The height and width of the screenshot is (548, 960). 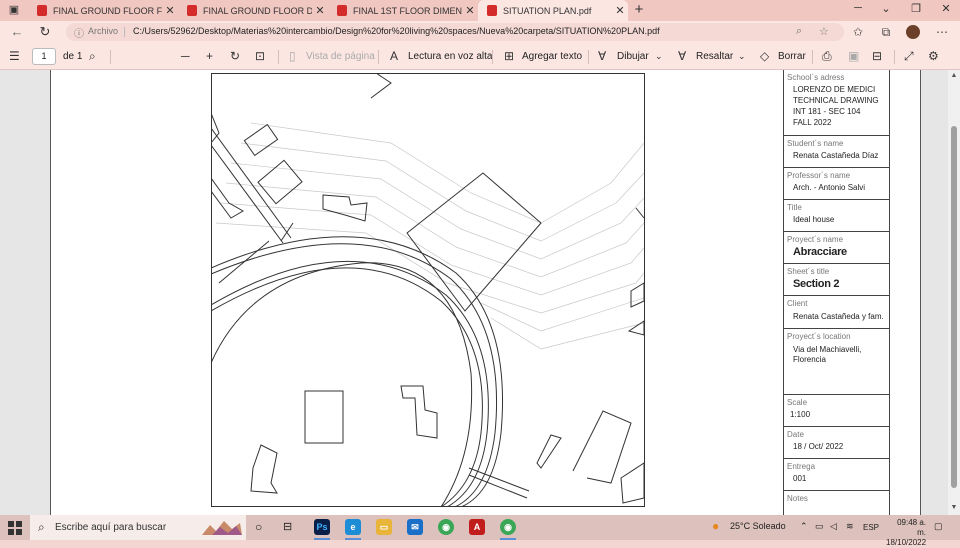 What do you see at coordinates (938, 526) in the screenshot?
I see `notifications-icon: ▢` at bounding box center [938, 526].